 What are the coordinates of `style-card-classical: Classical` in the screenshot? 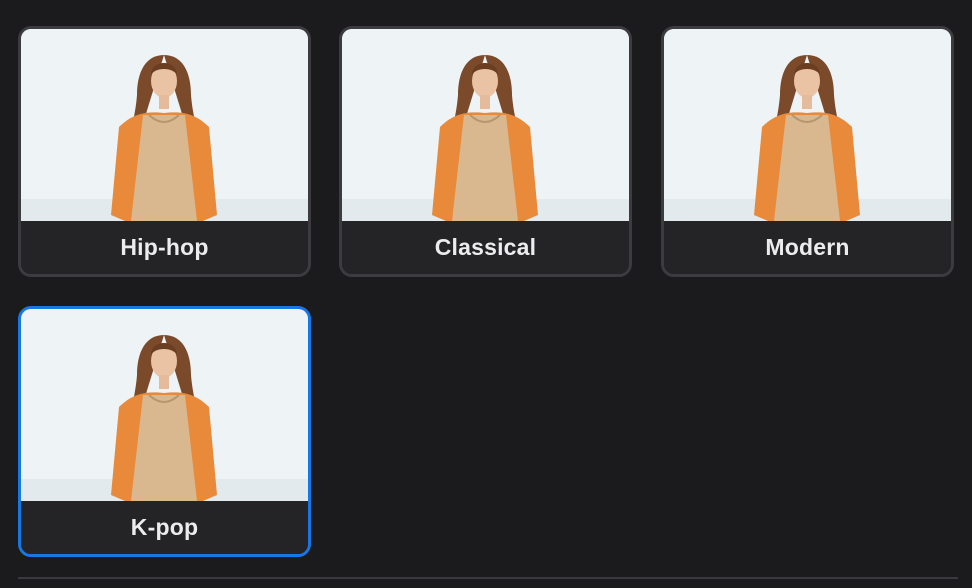 It's located at (485, 151).